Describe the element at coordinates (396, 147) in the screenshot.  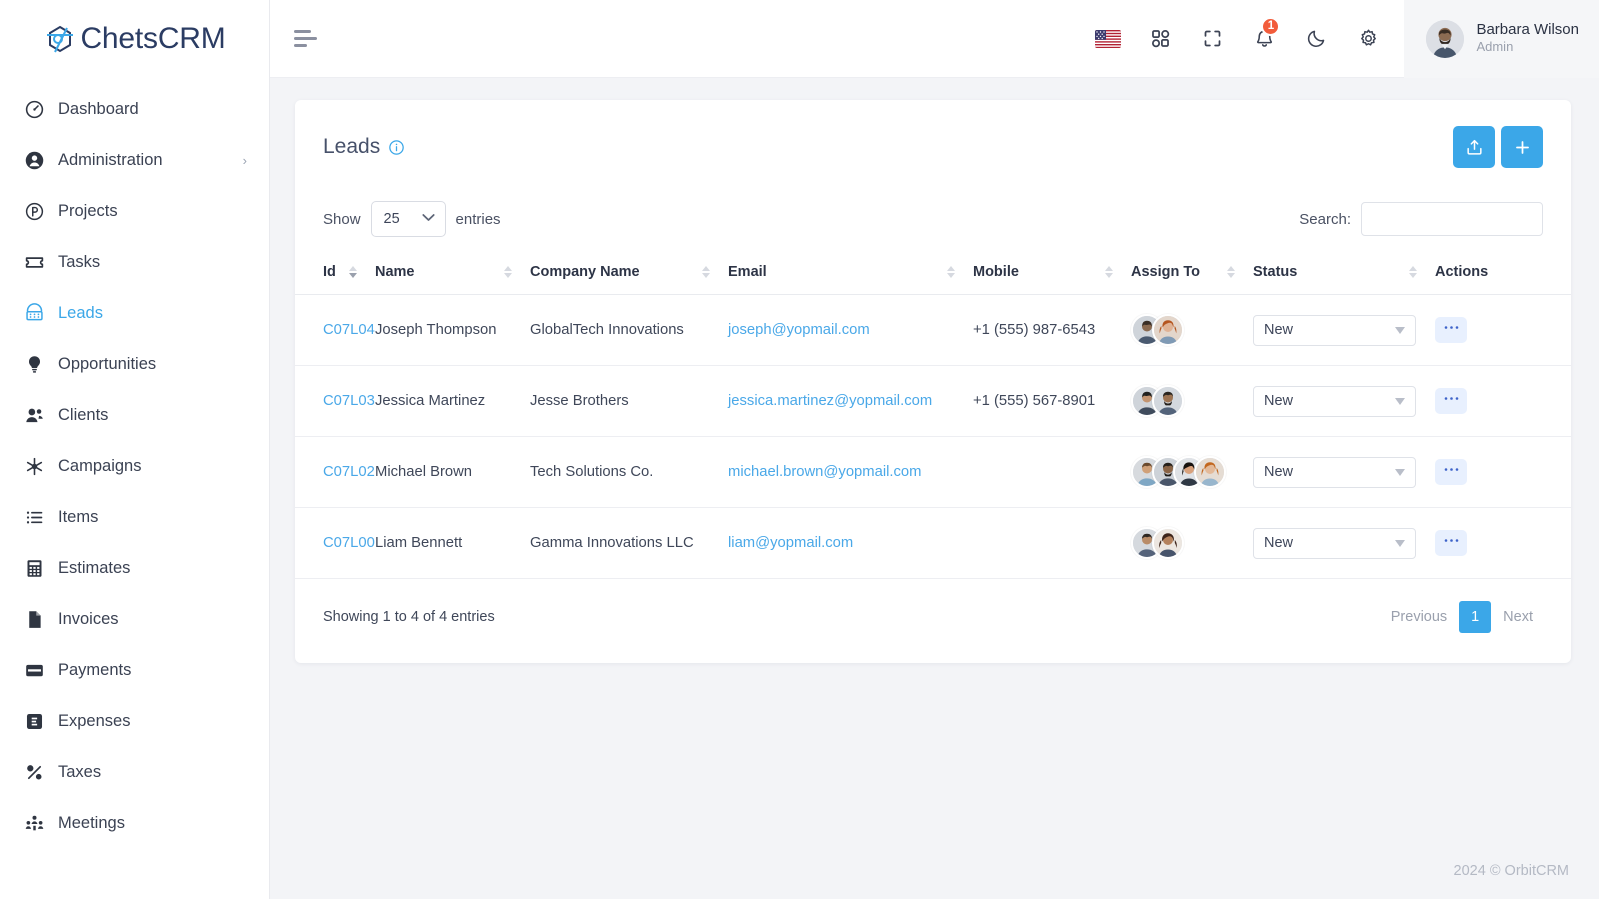
I see `info-circle-icon` at that location.